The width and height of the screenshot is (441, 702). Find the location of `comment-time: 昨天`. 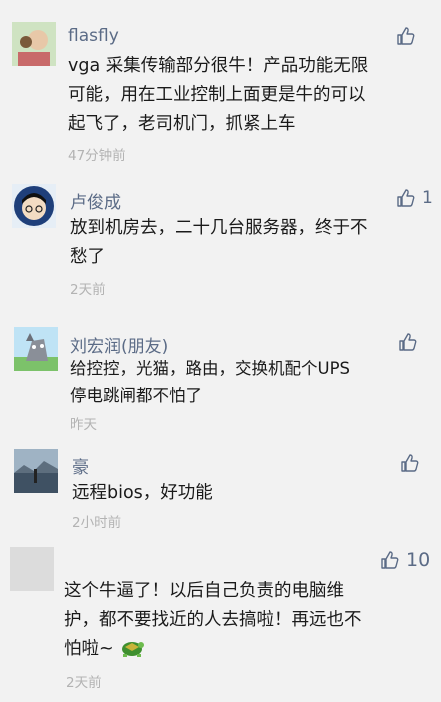

comment-time: 昨天 is located at coordinates (83, 425).